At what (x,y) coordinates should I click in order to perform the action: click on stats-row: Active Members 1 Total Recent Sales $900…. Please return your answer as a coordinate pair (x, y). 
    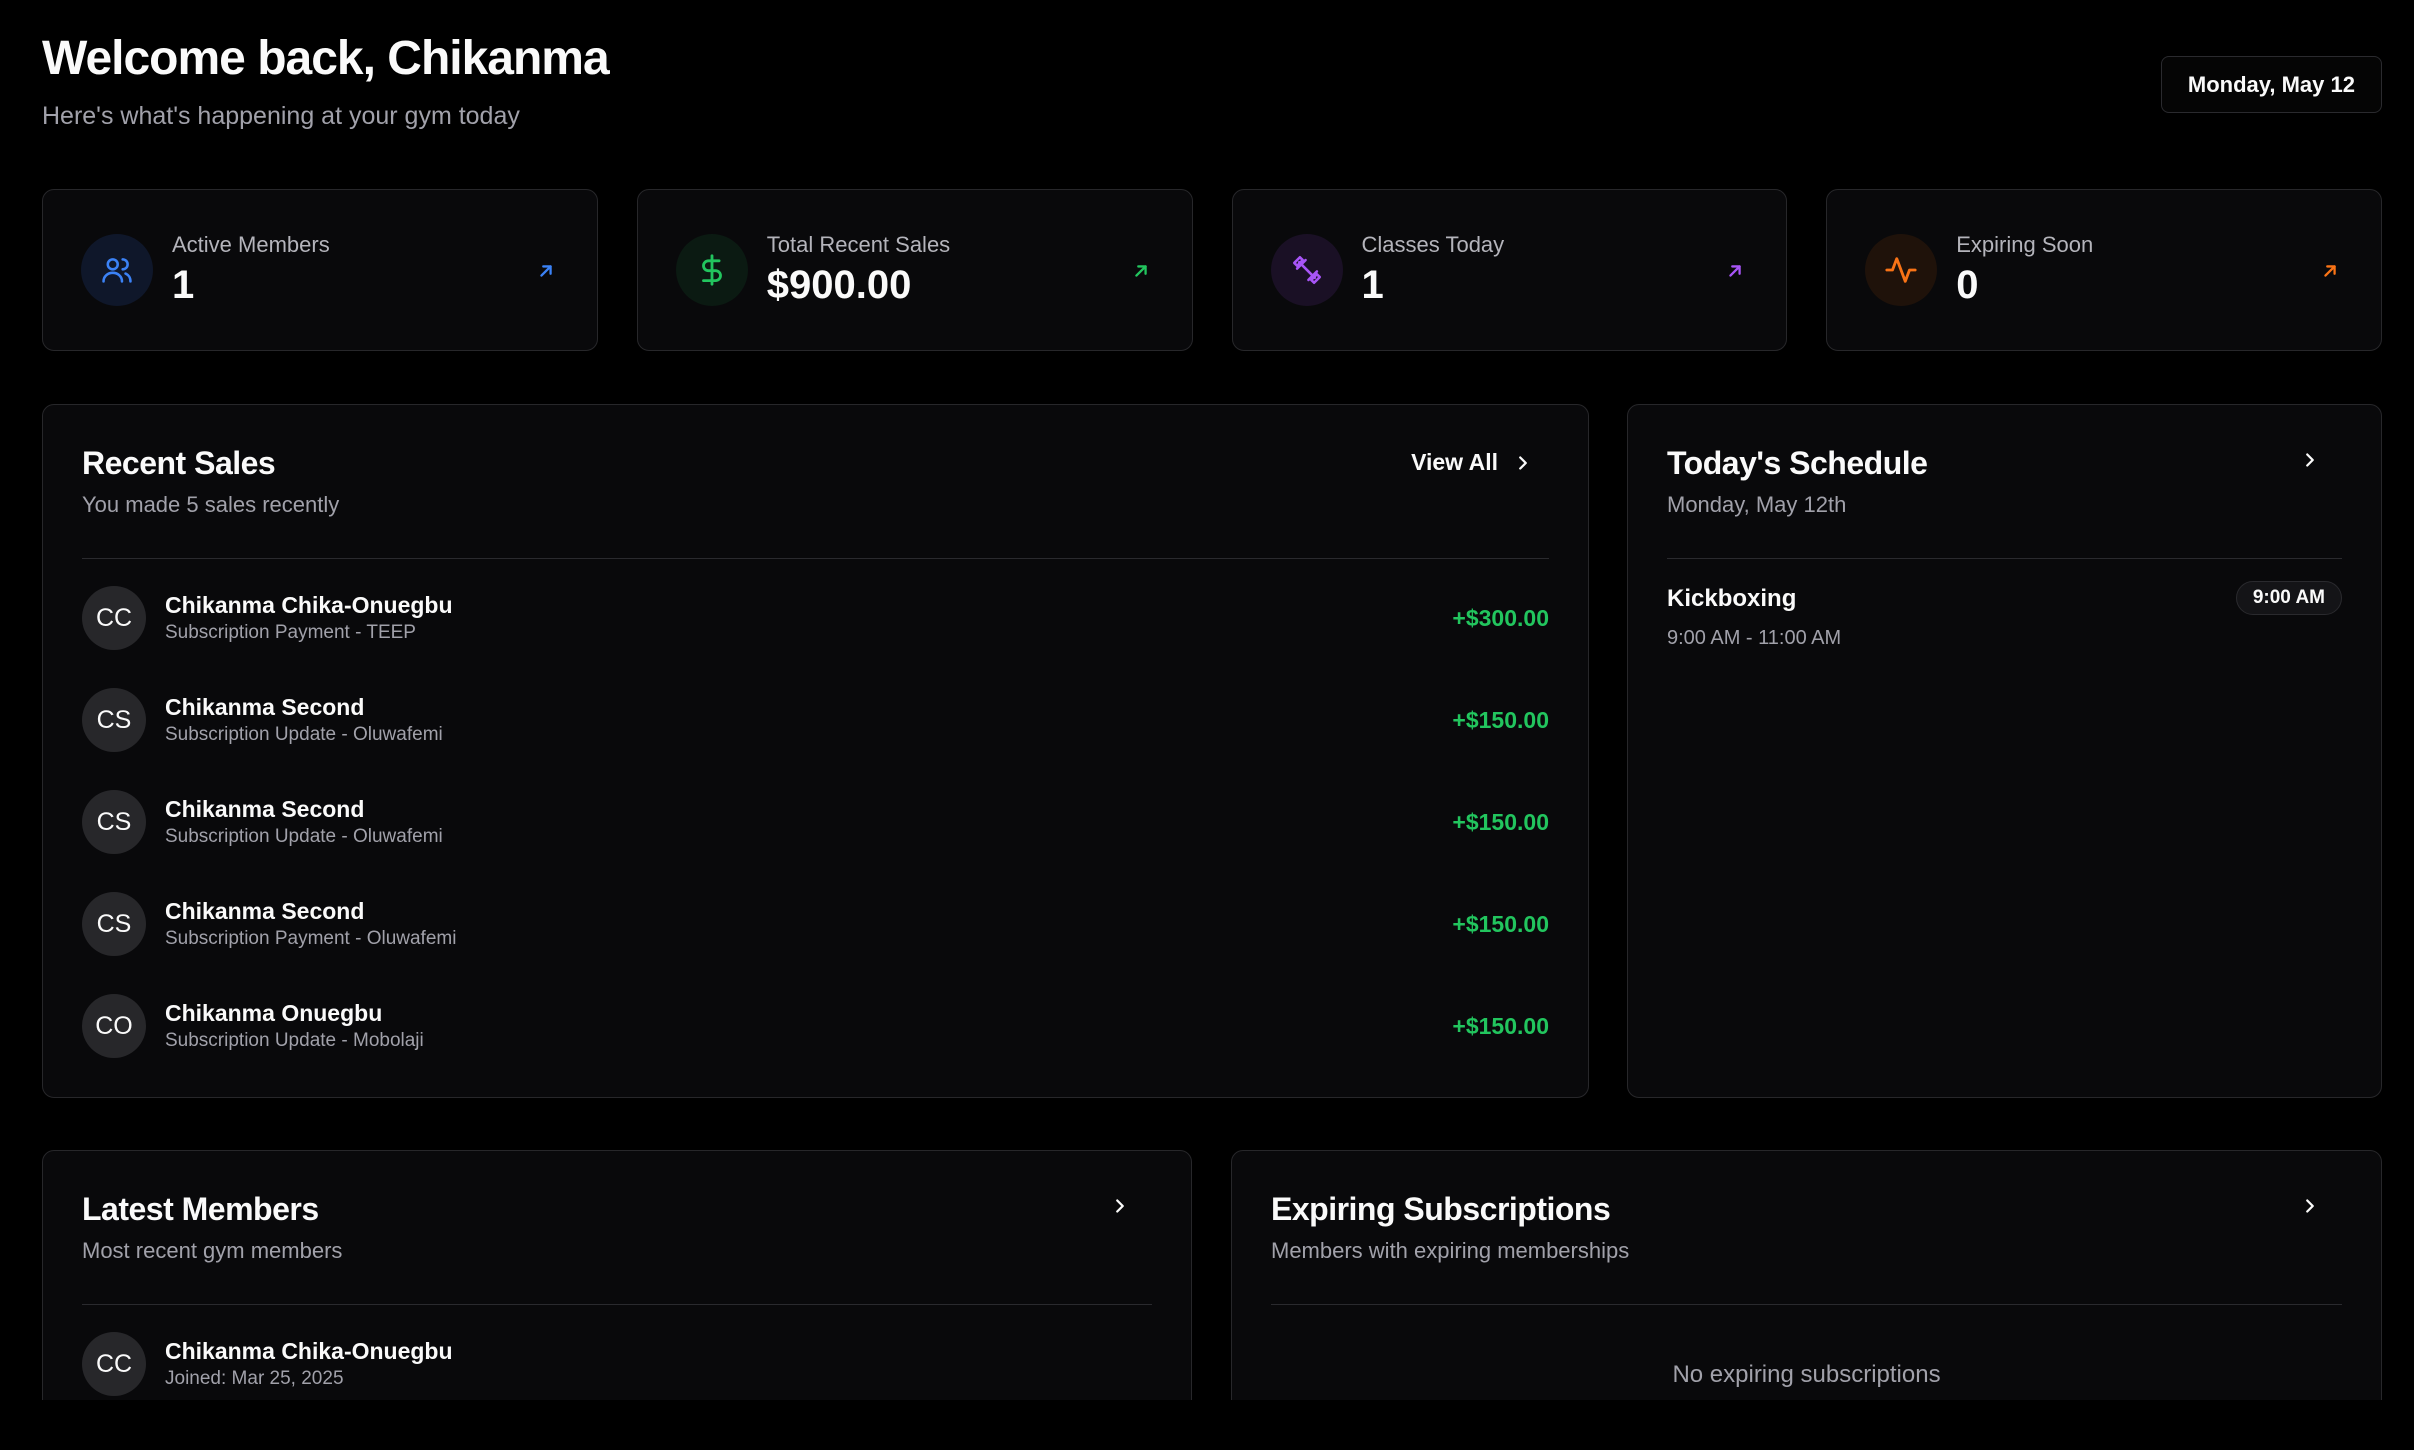
    Looking at the image, I should click on (1212, 270).